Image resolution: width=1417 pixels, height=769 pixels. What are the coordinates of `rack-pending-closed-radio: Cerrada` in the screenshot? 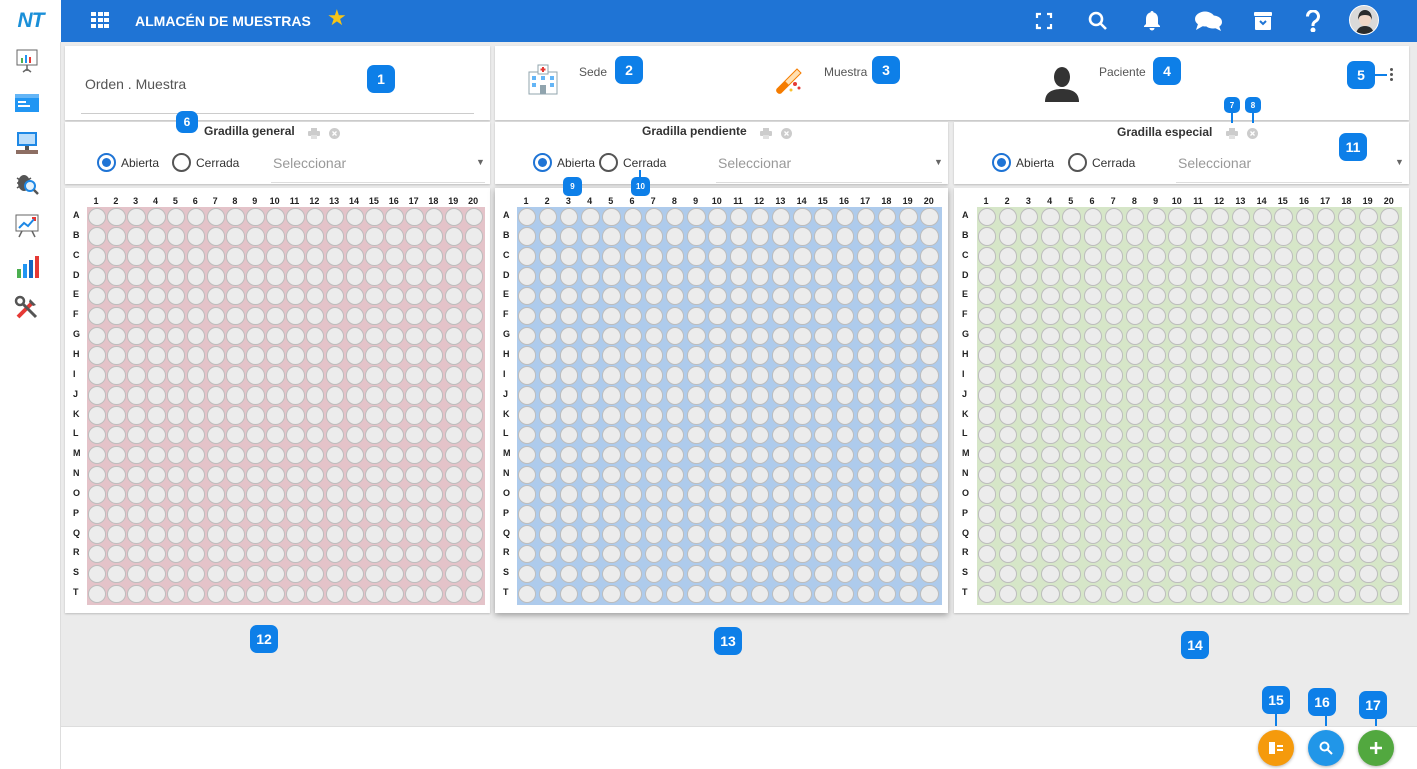 It's located at (632, 162).